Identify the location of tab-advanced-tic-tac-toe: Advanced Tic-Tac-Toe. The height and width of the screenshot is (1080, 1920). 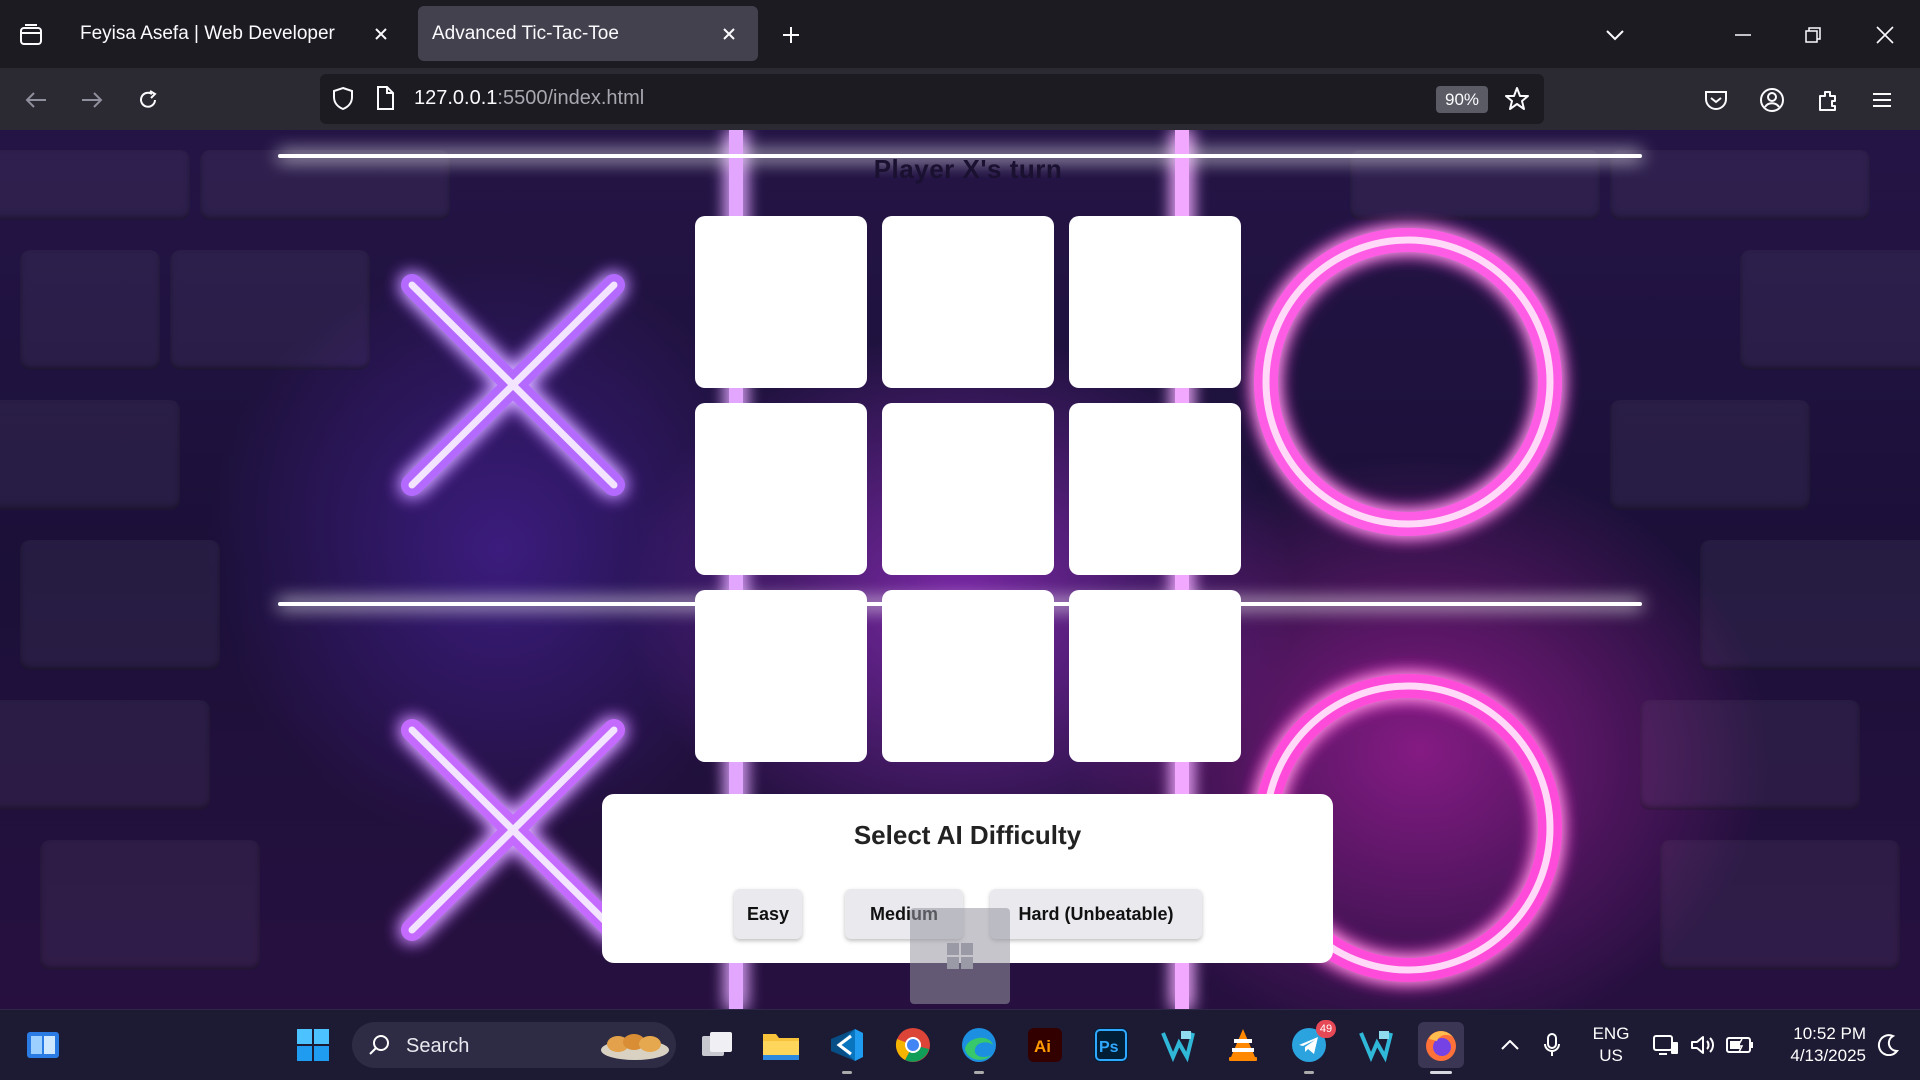
(588, 33).